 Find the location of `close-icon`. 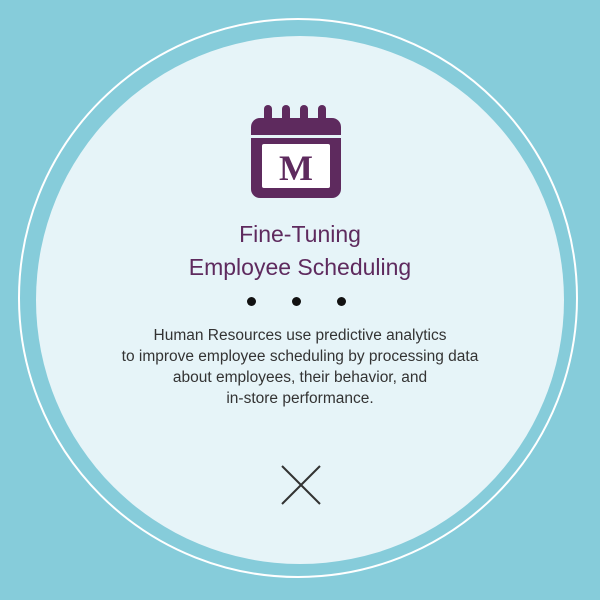

close-icon is located at coordinates (301, 485).